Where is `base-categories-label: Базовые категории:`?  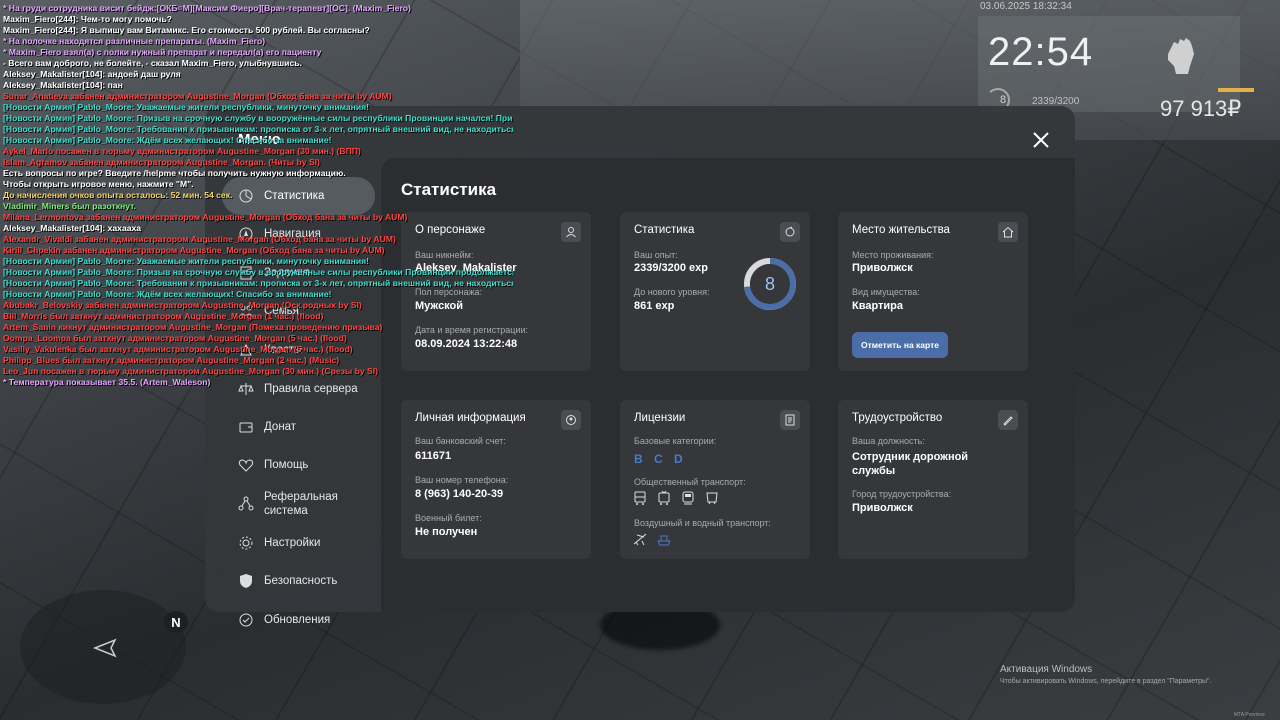 base-categories-label: Базовые категории: is located at coordinates (675, 441).